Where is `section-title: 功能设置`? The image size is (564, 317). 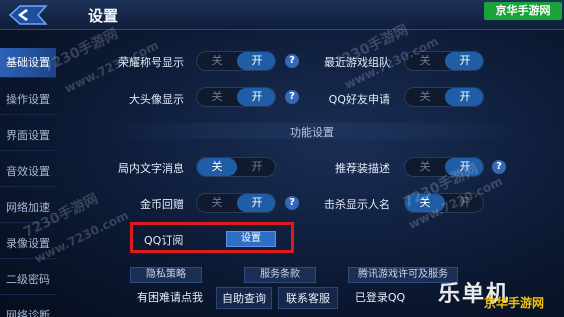
section-title: 功能设置 is located at coordinates (312, 132).